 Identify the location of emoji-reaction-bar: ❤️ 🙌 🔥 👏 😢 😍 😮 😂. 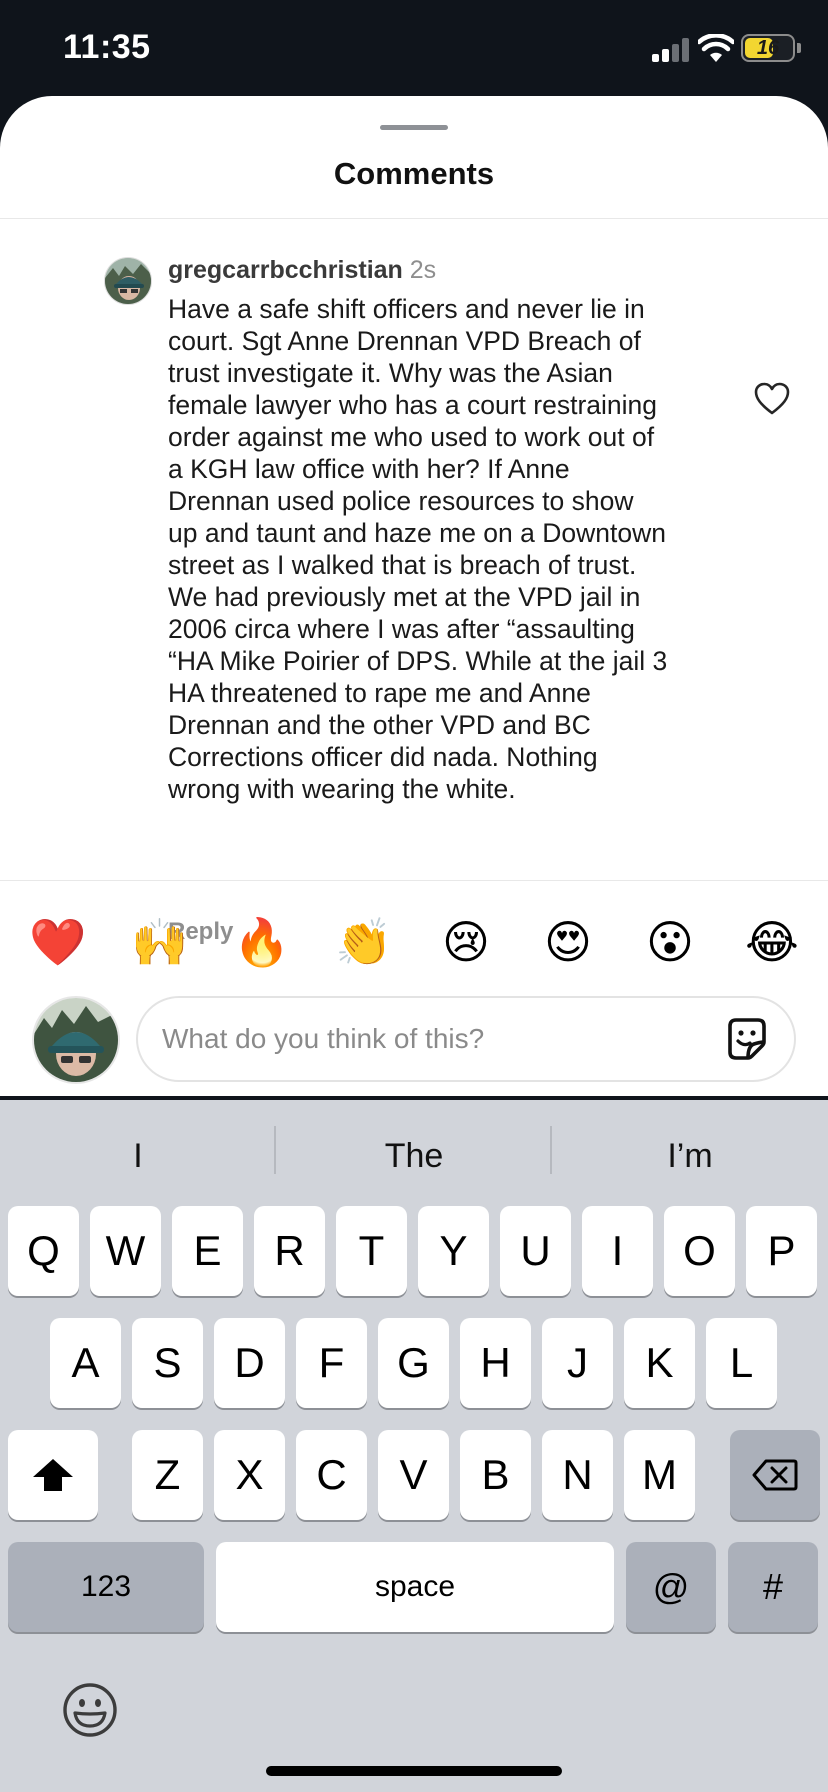
(414, 947).